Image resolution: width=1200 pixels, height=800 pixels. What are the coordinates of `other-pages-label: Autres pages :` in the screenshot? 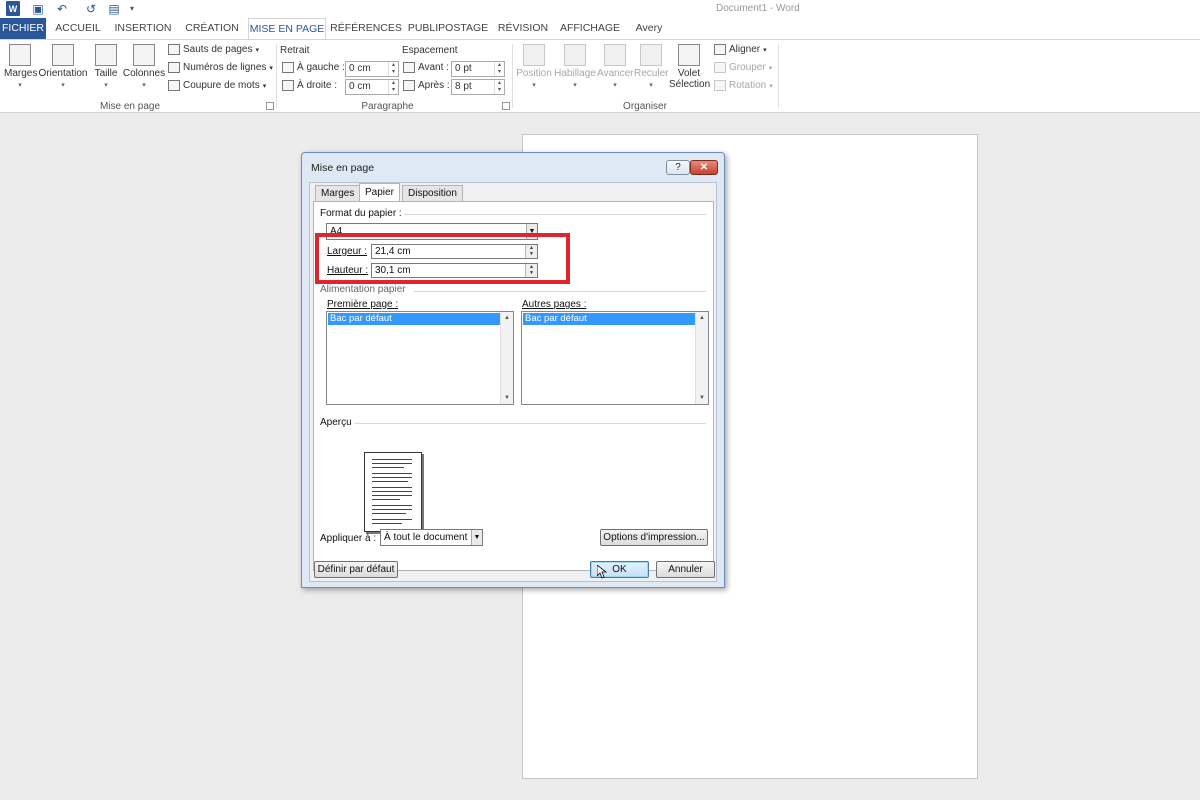 It's located at (554, 304).